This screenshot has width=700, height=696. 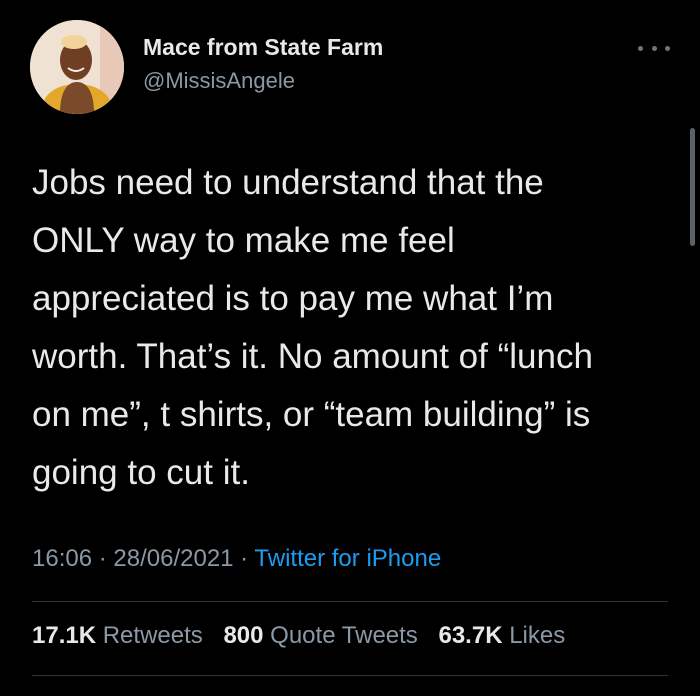 I want to click on tweet-text-line: worth. That’s it. No amount of “lunch, so click(x=312, y=356).